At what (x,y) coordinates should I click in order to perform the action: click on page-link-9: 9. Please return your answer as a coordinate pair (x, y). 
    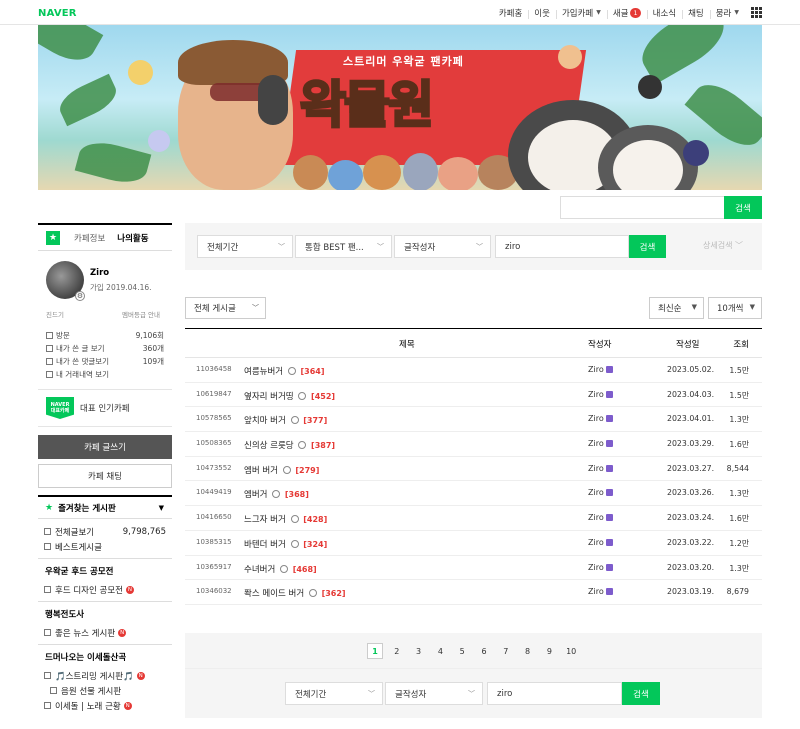
    Looking at the image, I should click on (549, 651).